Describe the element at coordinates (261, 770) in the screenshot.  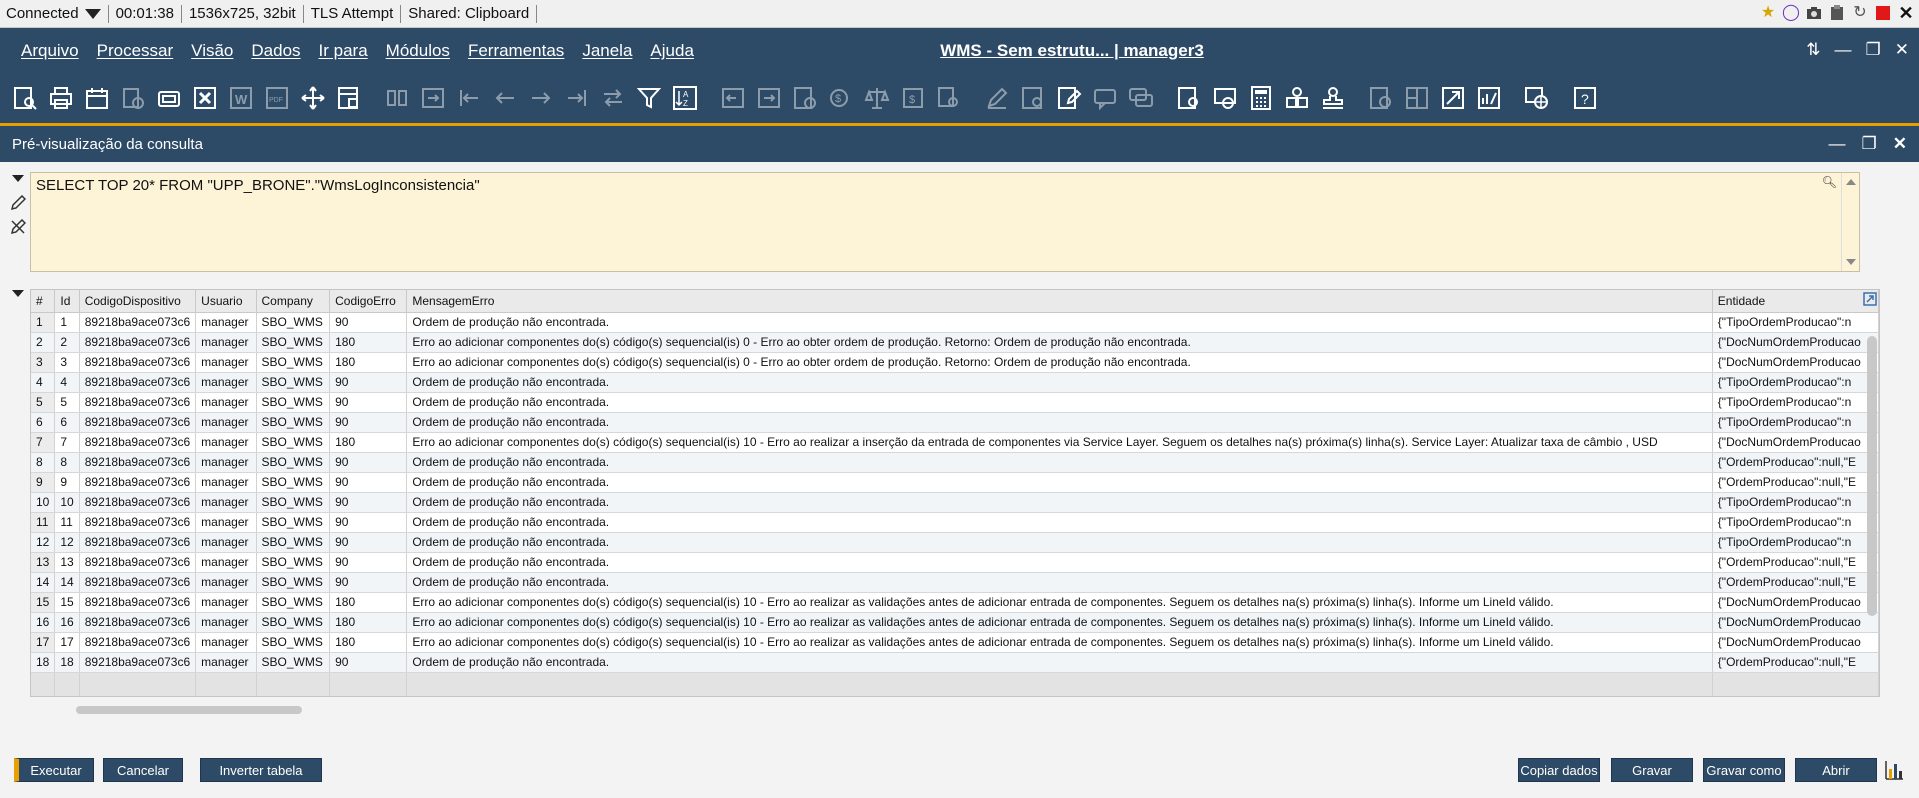
I see `inverter-tabela-button: Inverter tabela` at that location.